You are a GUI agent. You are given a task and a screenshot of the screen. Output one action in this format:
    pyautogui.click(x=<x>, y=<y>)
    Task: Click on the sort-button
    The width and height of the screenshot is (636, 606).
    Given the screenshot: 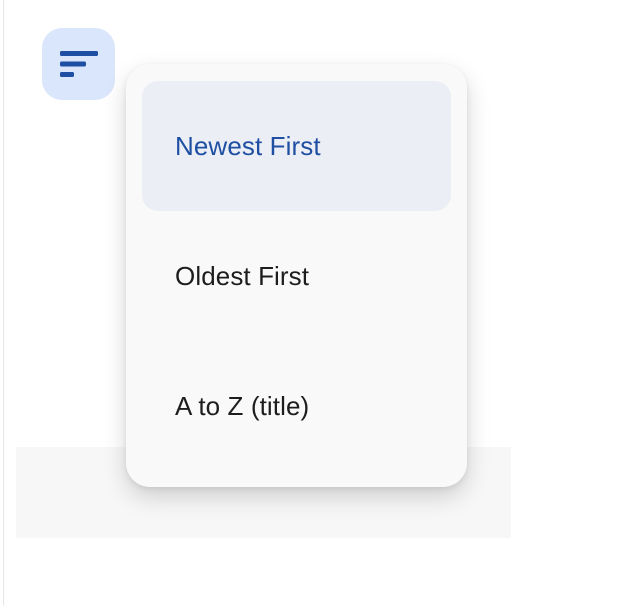 What is the action you would take?
    pyautogui.click(x=78, y=64)
    